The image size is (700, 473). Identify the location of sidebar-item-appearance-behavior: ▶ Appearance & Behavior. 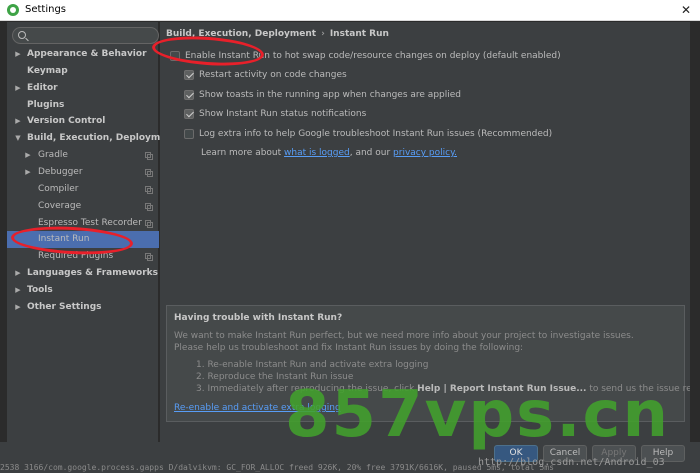
(83, 54).